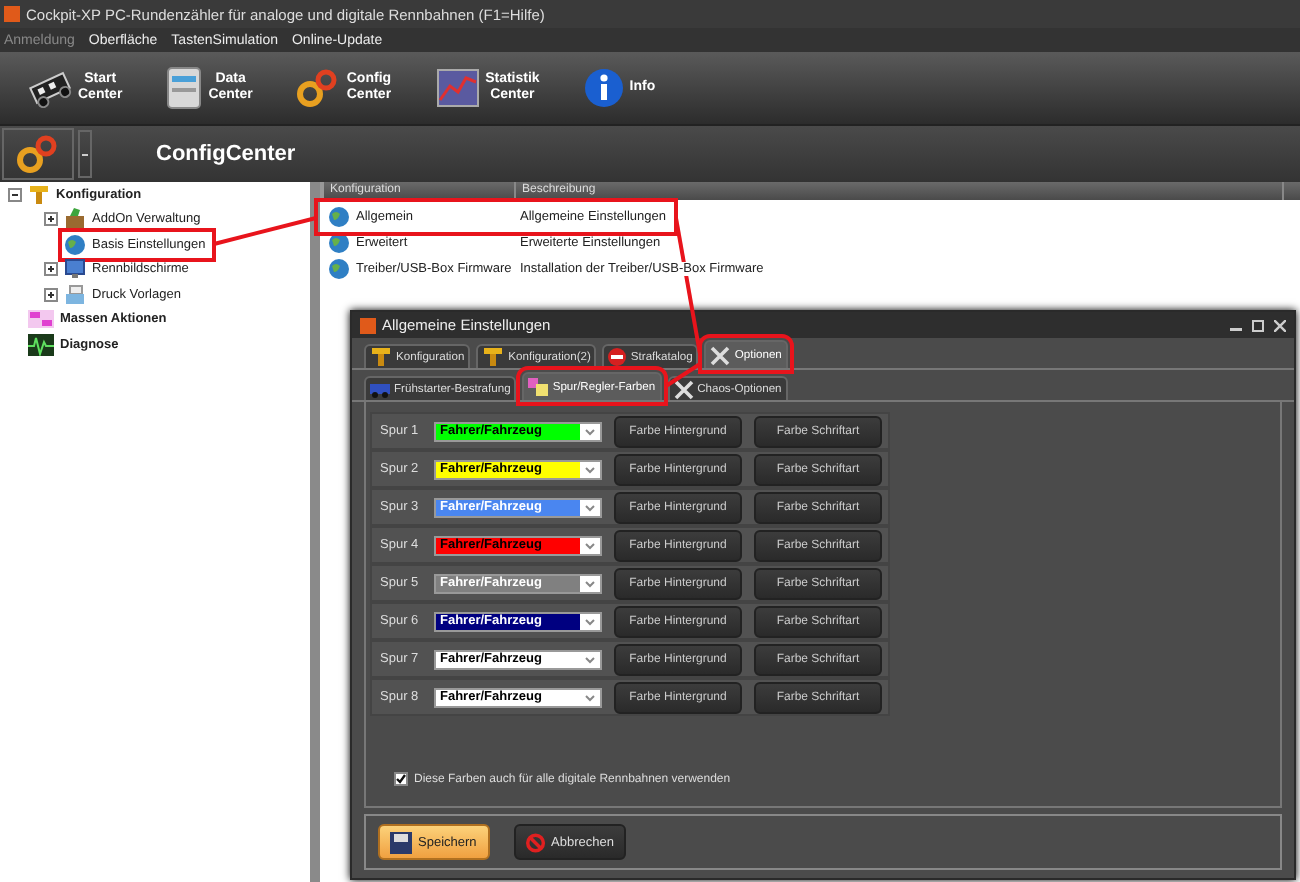 This screenshot has height=882, width=1300. Describe the element at coordinates (380, 389) in the screenshot. I see `car-icon` at that location.